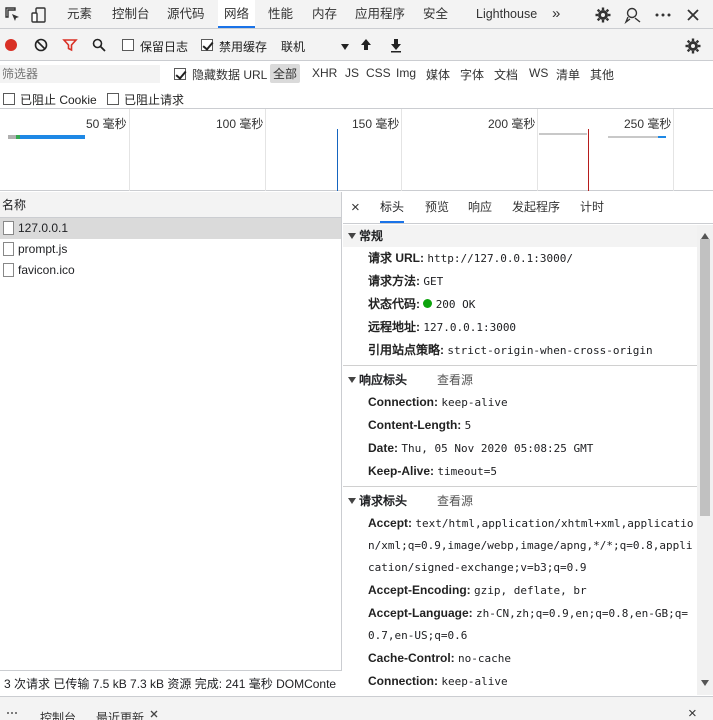  What do you see at coordinates (293, 46) in the screenshot?
I see `throttle-select: 联机` at bounding box center [293, 46].